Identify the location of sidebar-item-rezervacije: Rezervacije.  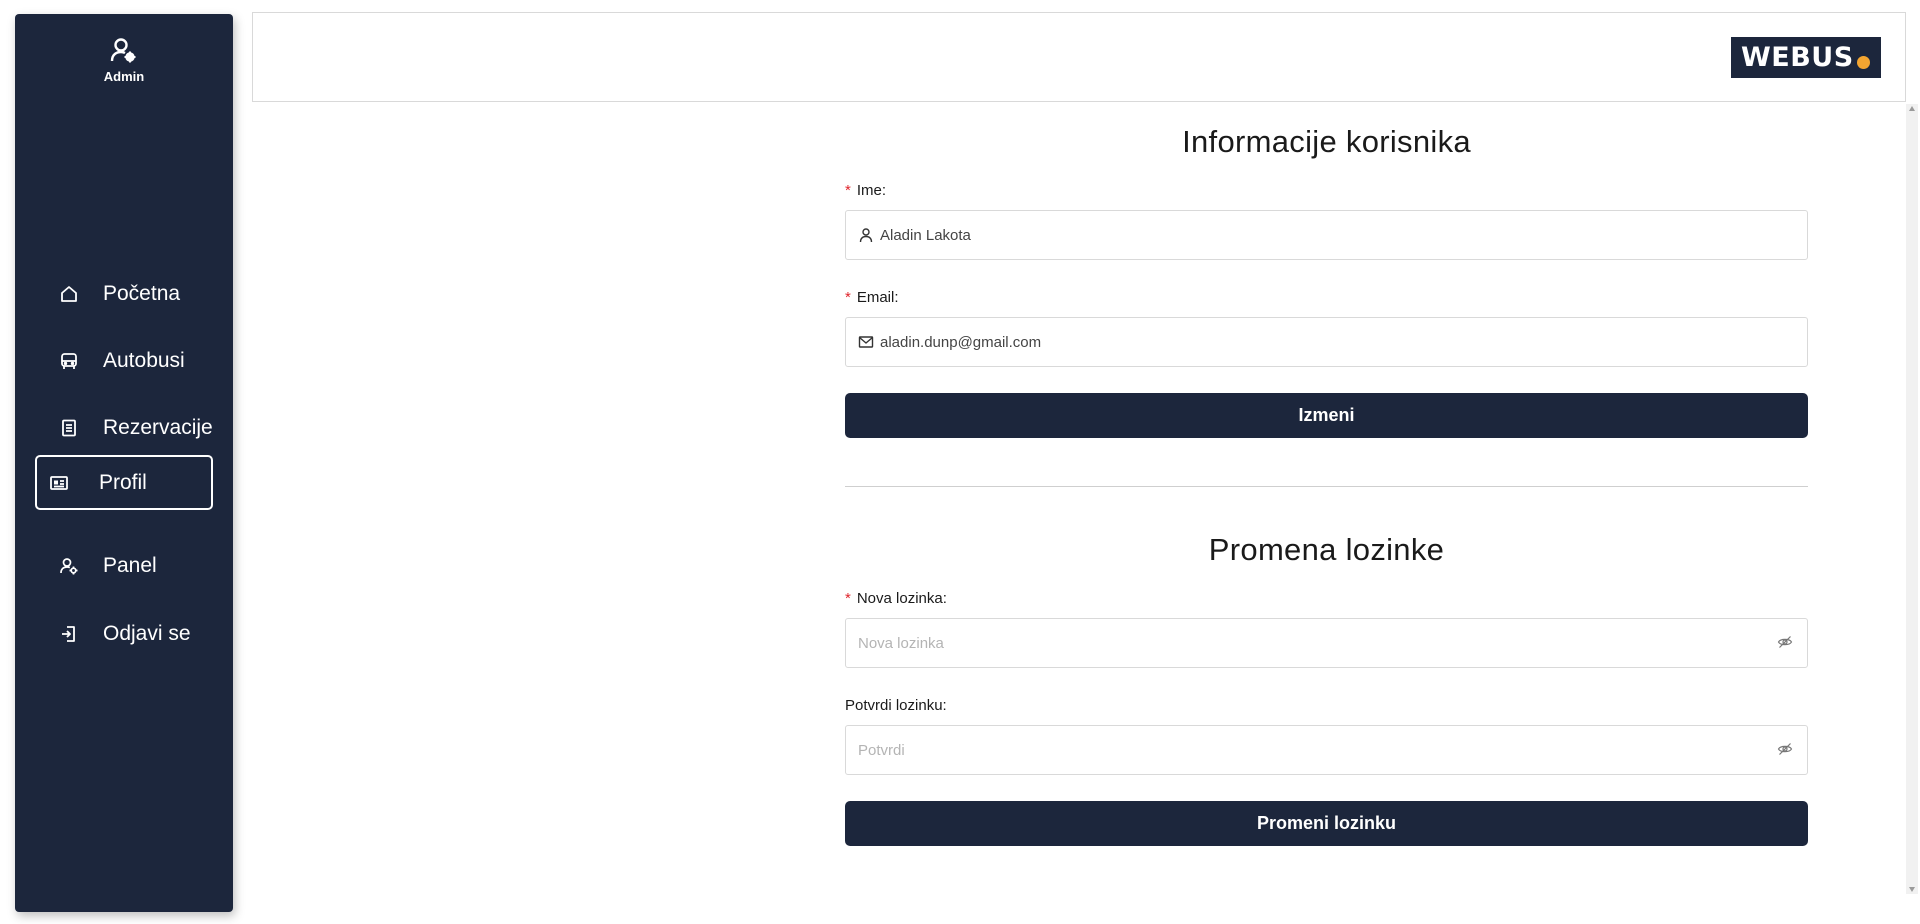
(124, 427).